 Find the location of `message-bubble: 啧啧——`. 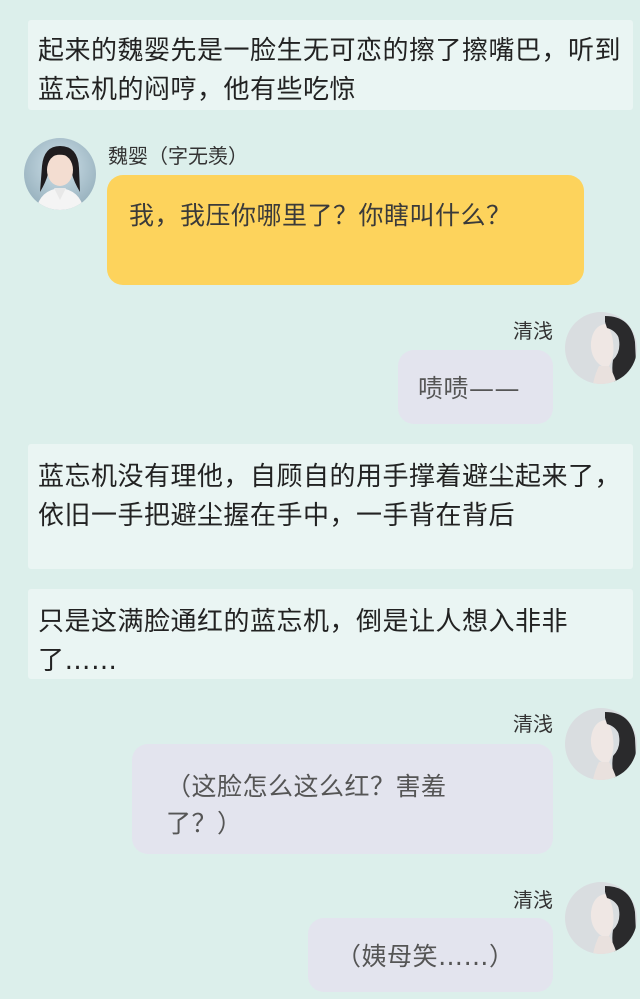

message-bubble: 啧啧—— is located at coordinates (475, 387).